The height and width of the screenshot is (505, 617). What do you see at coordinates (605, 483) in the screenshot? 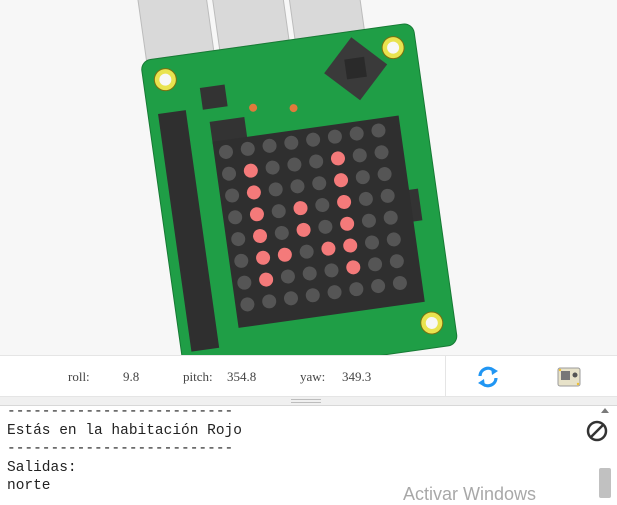
I see `scroll-thumb` at bounding box center [605, 483].